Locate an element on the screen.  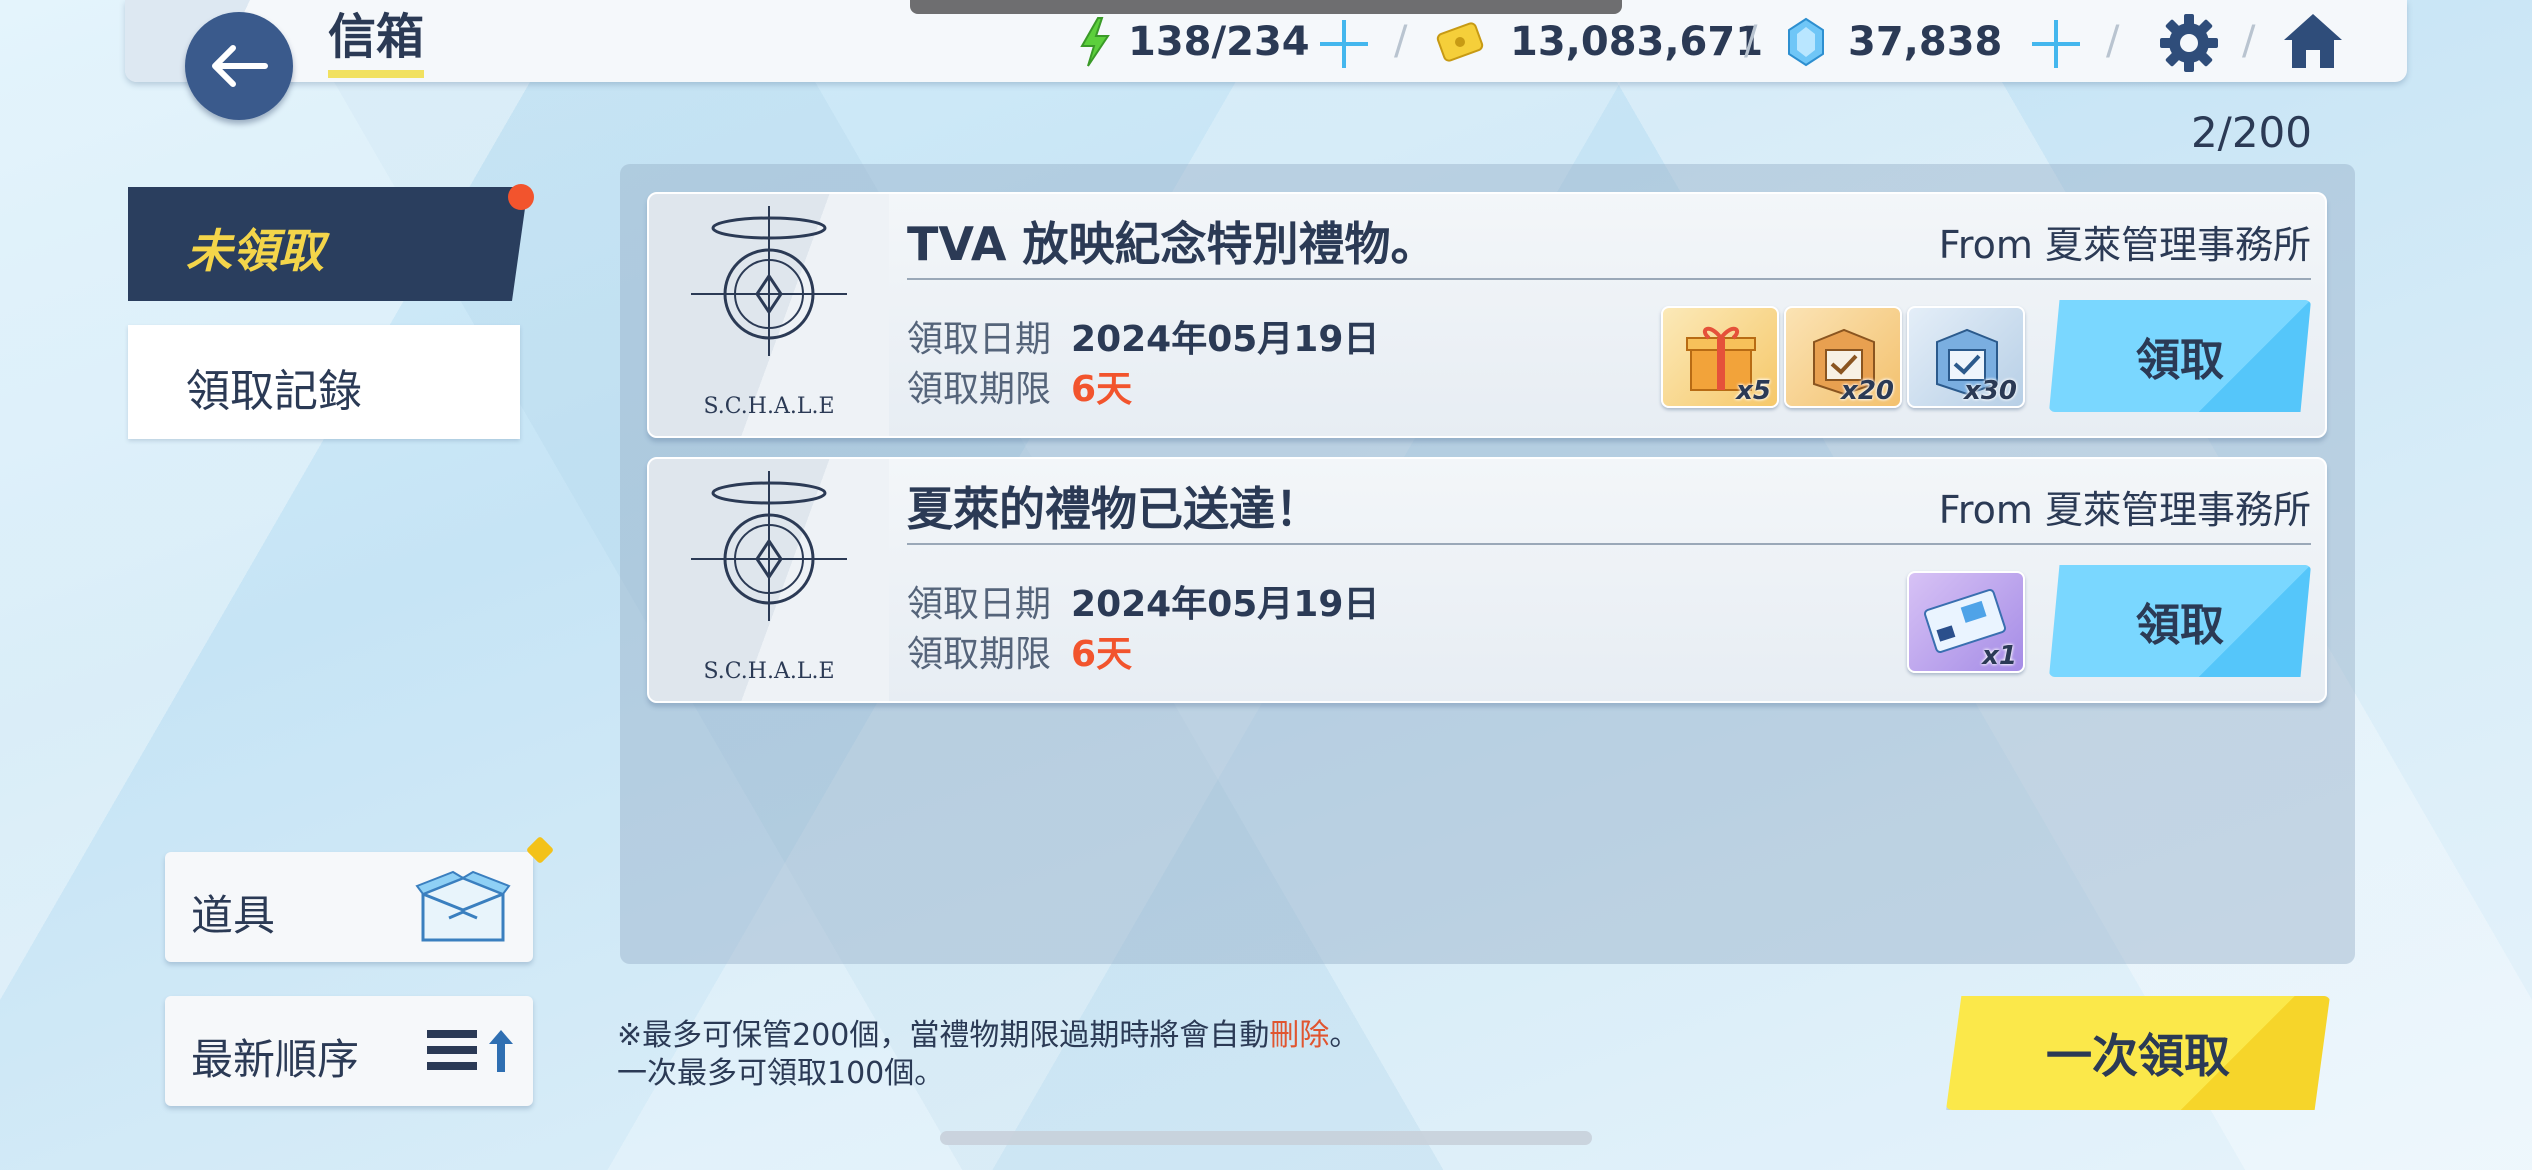
tab-unclaimed: 未領取 is located at coordinates (328, 244).